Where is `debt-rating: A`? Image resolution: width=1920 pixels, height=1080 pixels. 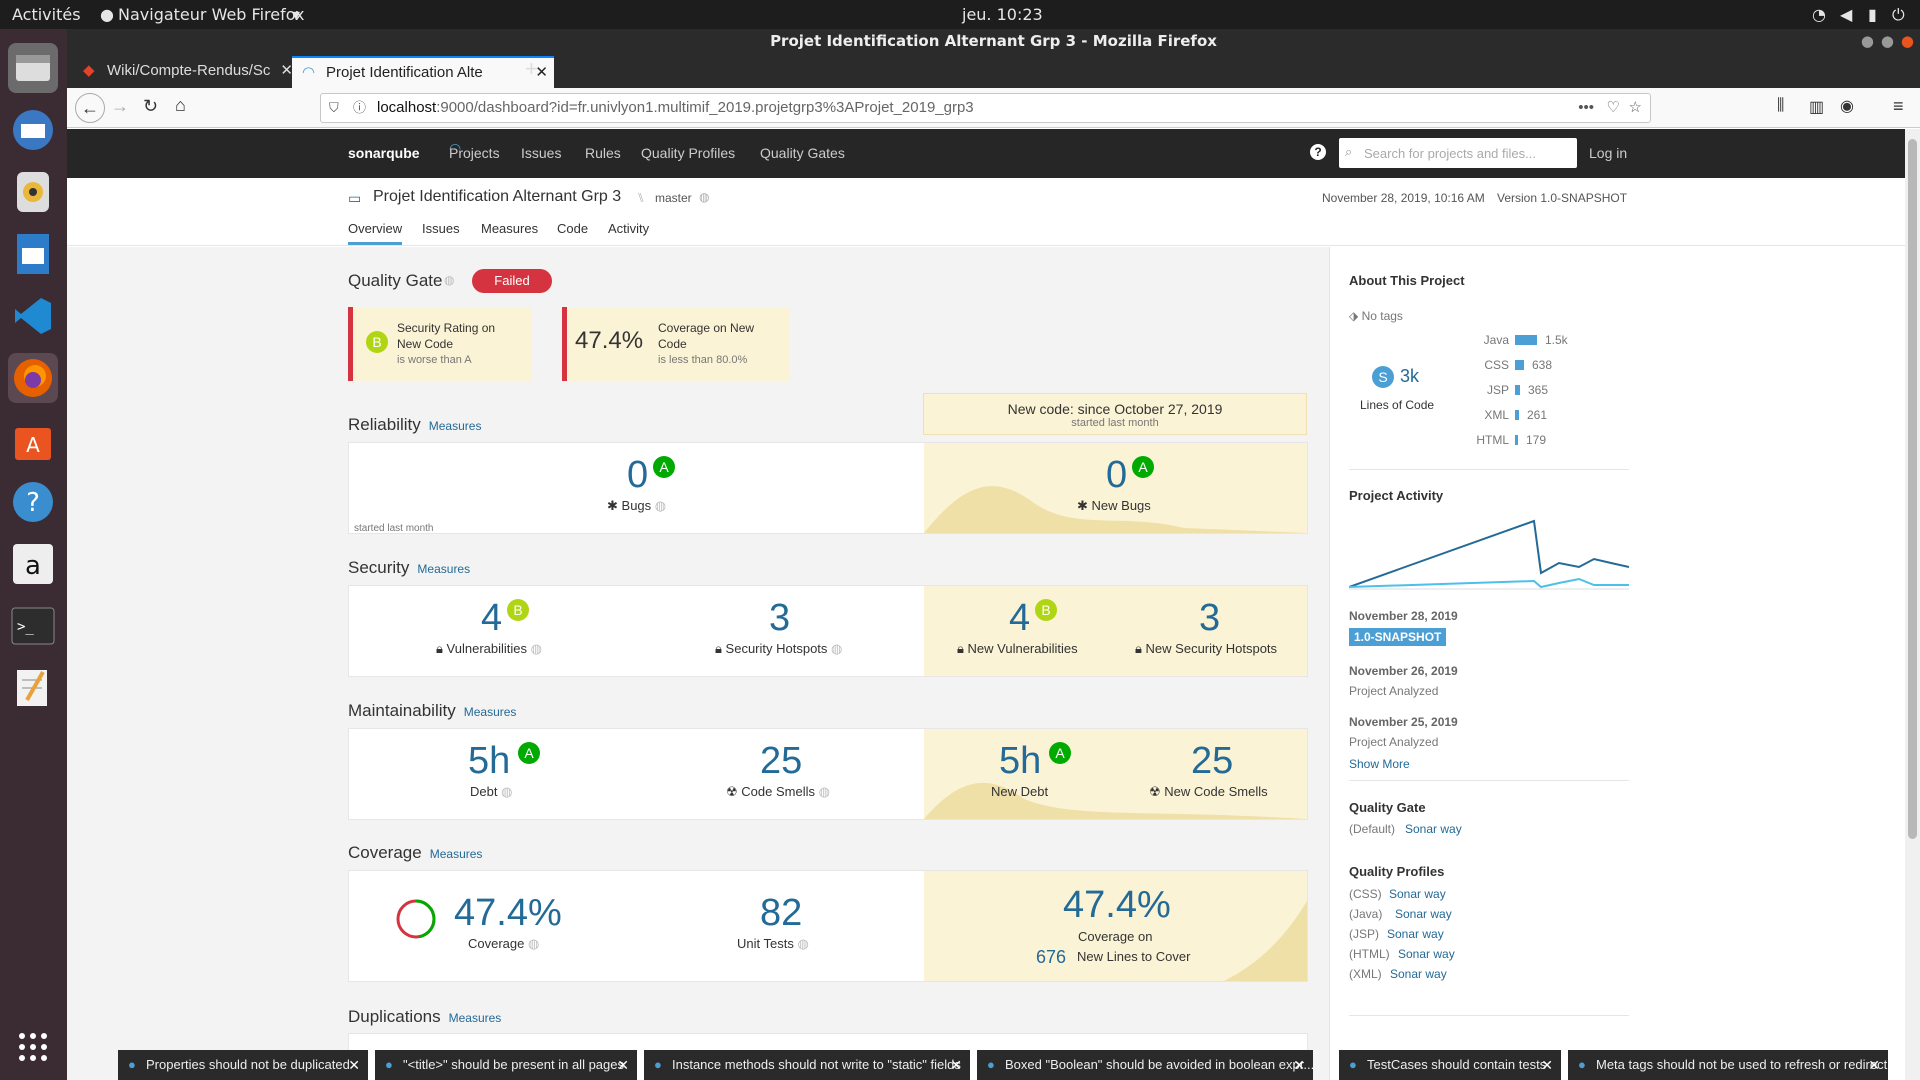 debt-rating: A is located at coordinates (529, 753).